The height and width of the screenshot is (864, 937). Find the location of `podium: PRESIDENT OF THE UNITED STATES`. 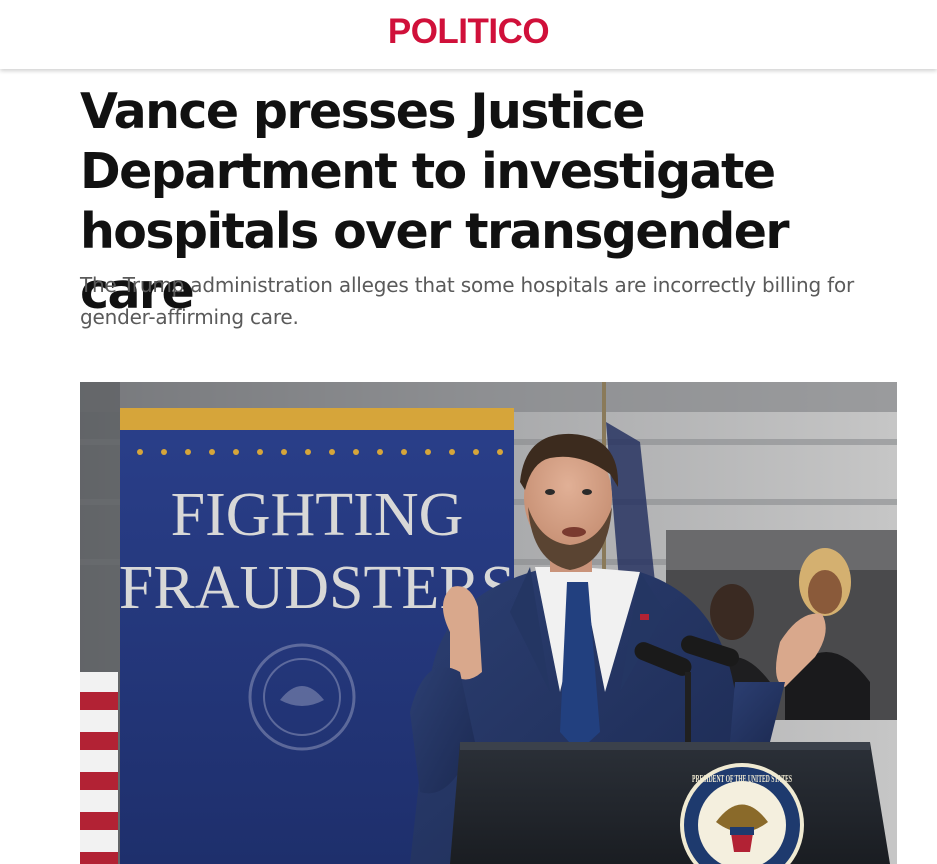

podium: PRESIDENT OF THE UNITED STATES is located at coordinates (670, 803).